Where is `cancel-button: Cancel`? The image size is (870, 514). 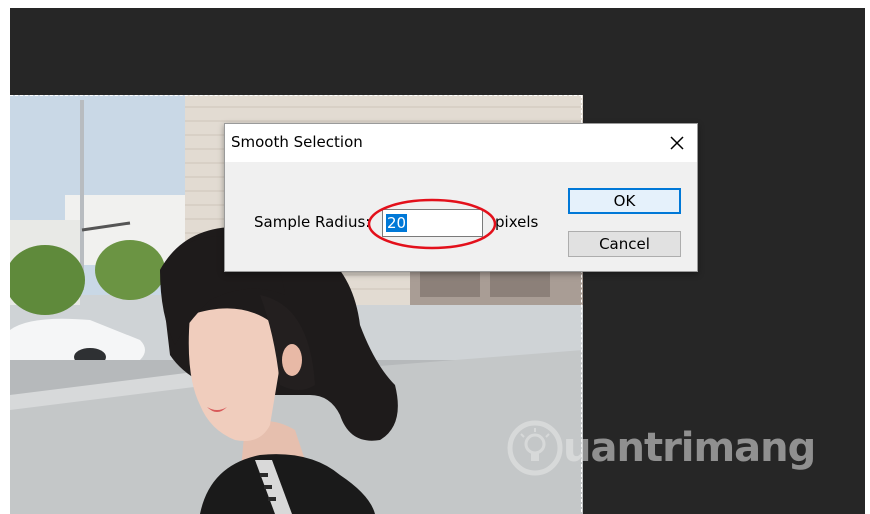 cancel-button: Cancel is located at coordinates (624, 244).